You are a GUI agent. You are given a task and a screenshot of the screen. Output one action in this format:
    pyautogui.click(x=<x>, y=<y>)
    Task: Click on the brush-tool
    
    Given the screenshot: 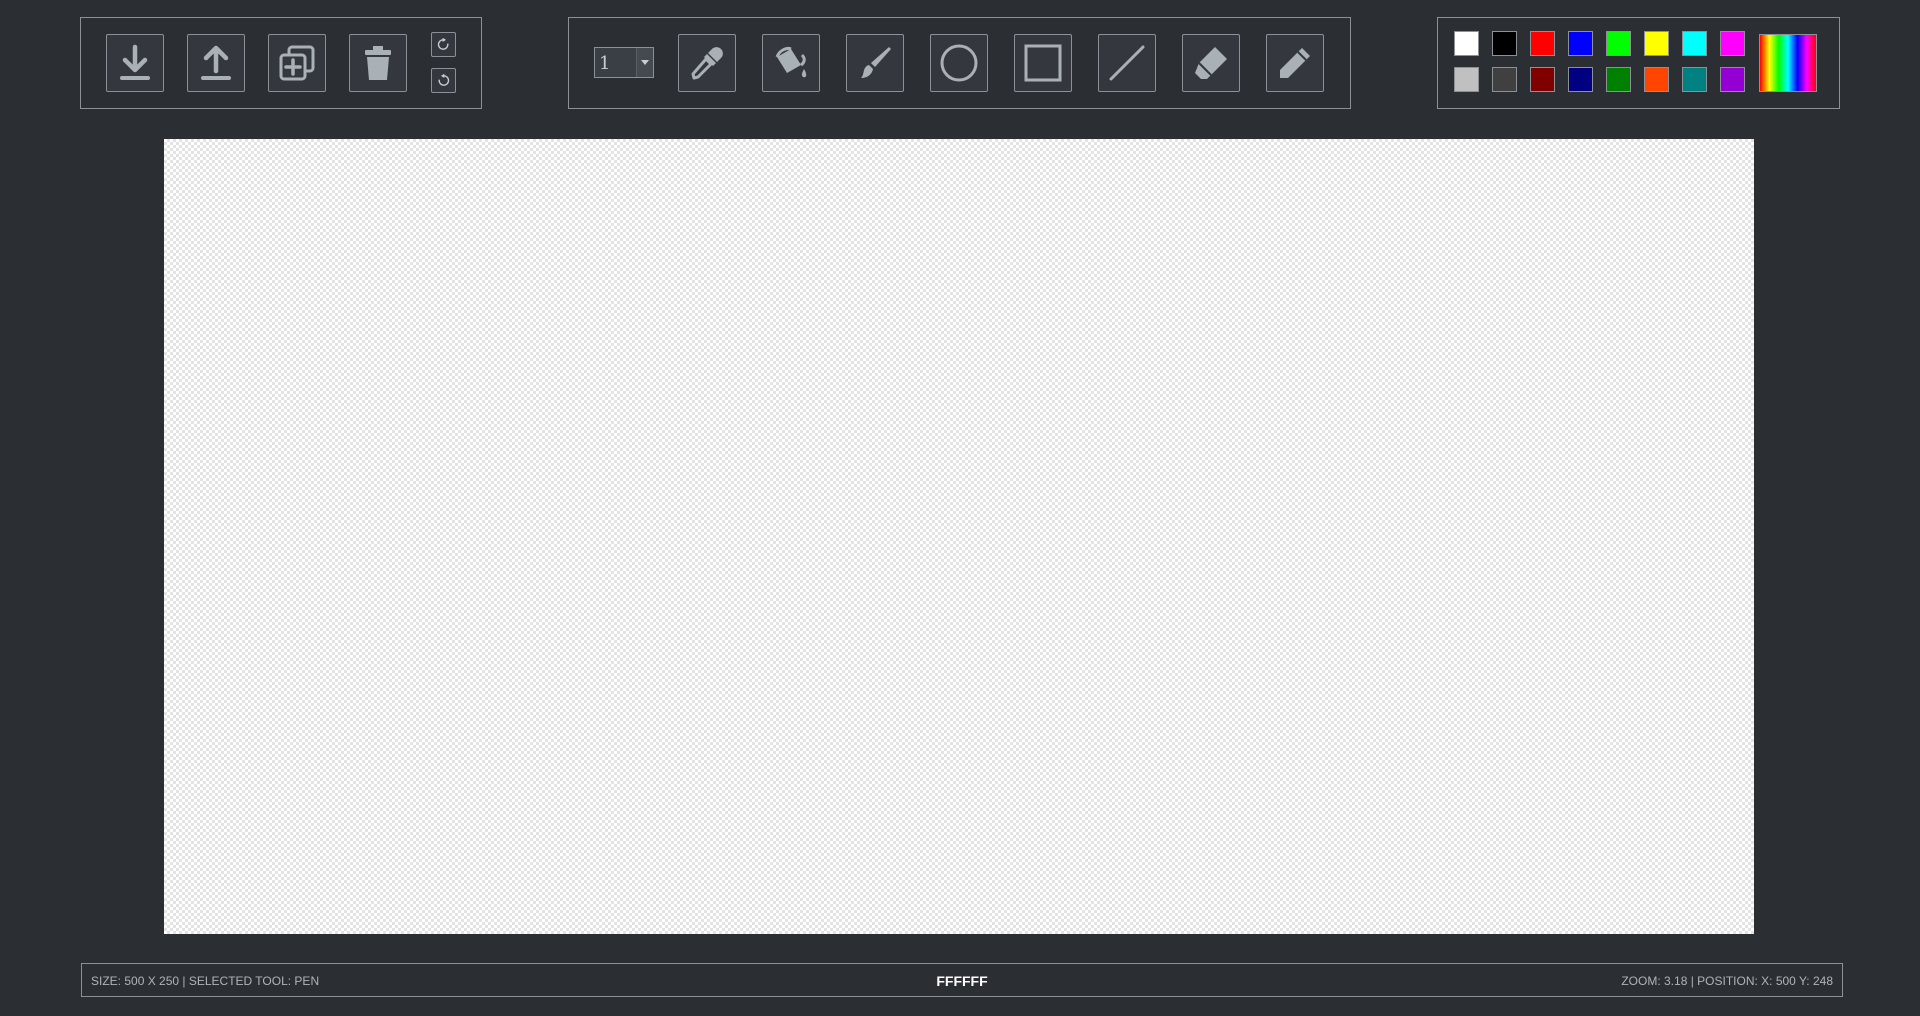 What is the action you would take?
    pyautogui.click(x=875, y=63)
    